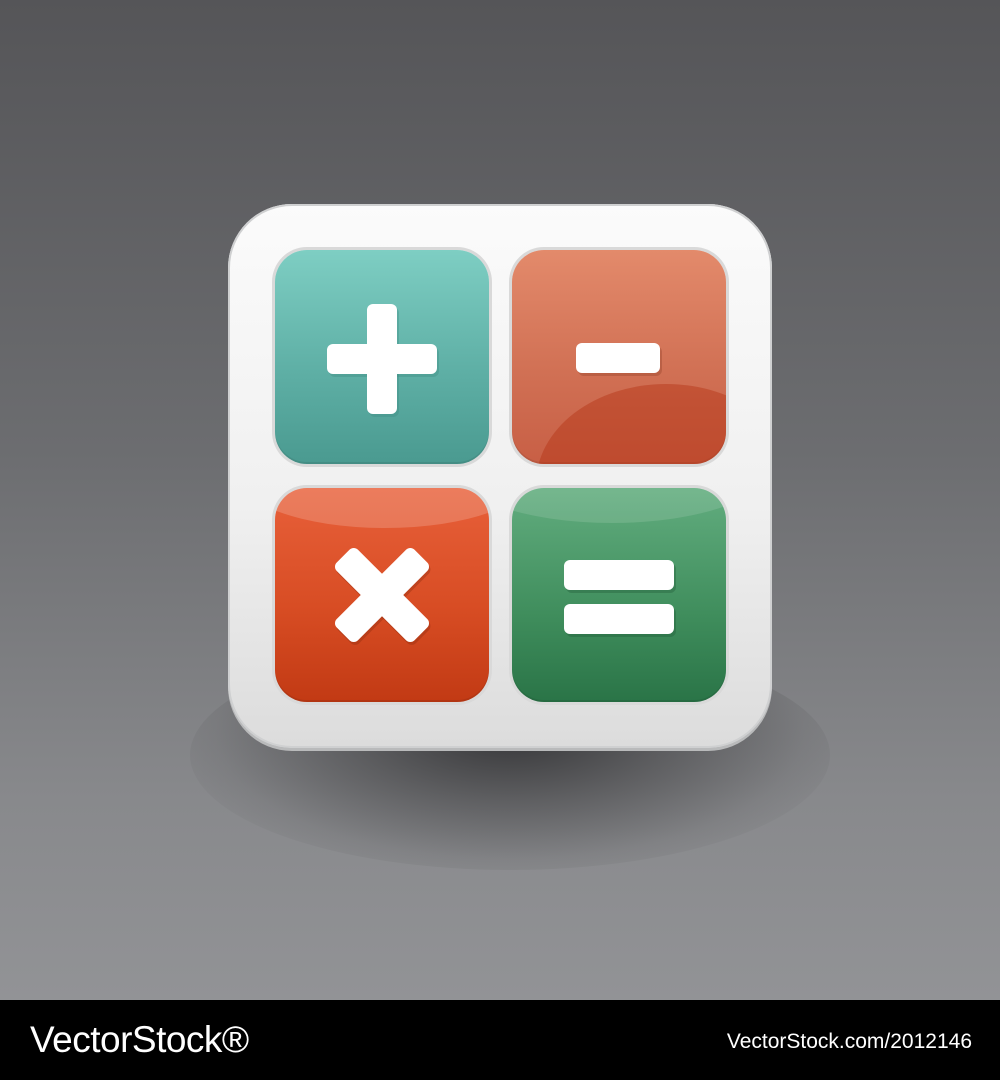 The image size is (1000, 1080). Describe the element at coordinates (849, 1041) in the screenshot. I see `image-id-label: VectorStock.com/2012146` at that location.